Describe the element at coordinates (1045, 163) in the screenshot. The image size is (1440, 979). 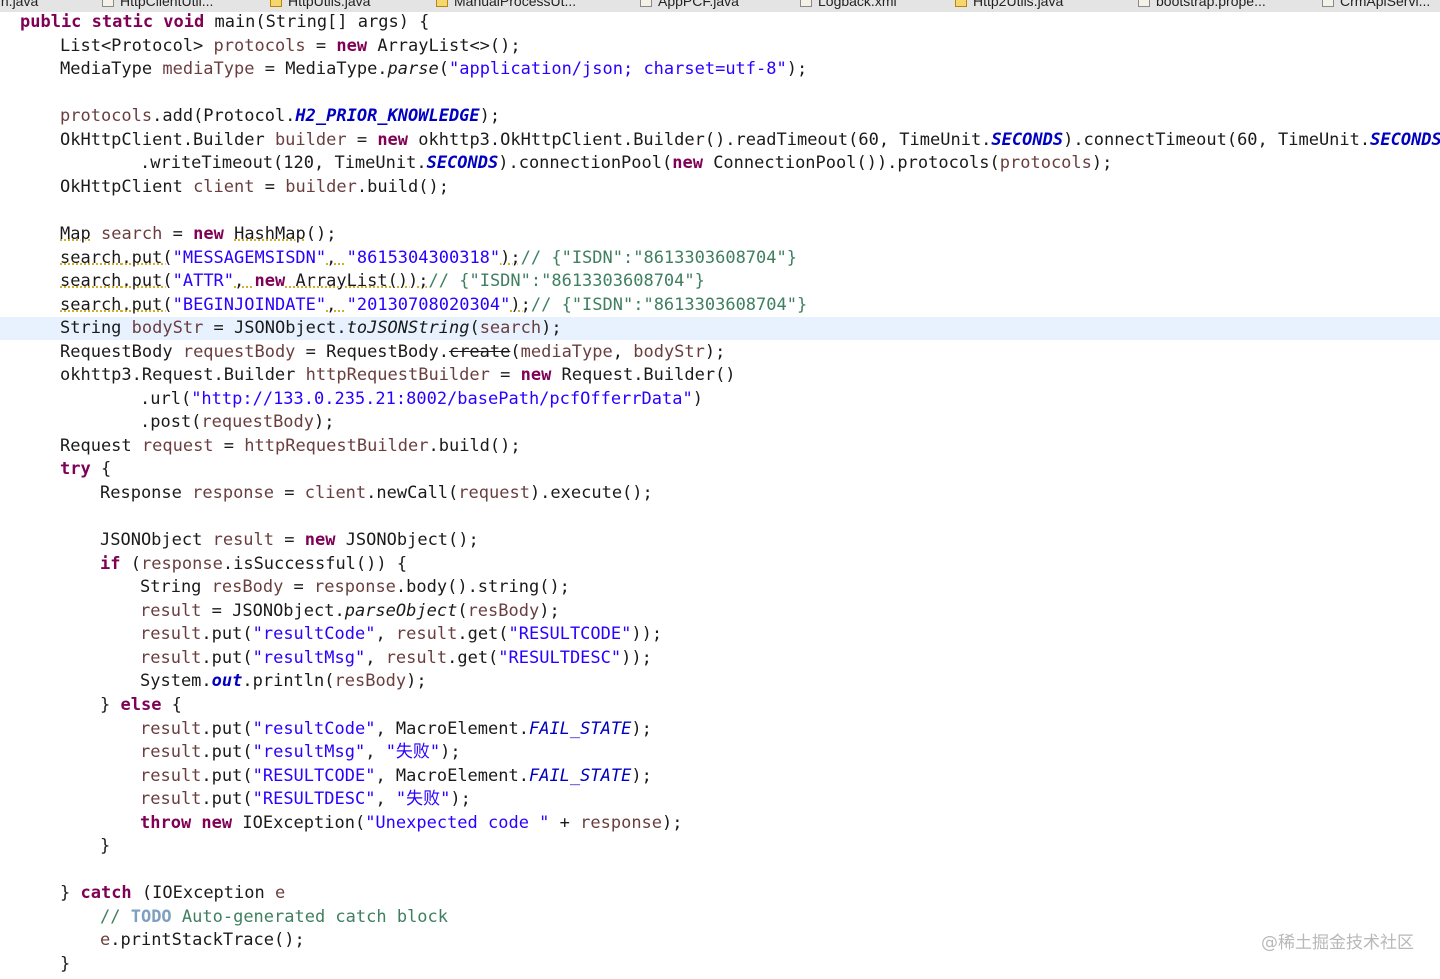
I see `code-token: protocols` at that location.